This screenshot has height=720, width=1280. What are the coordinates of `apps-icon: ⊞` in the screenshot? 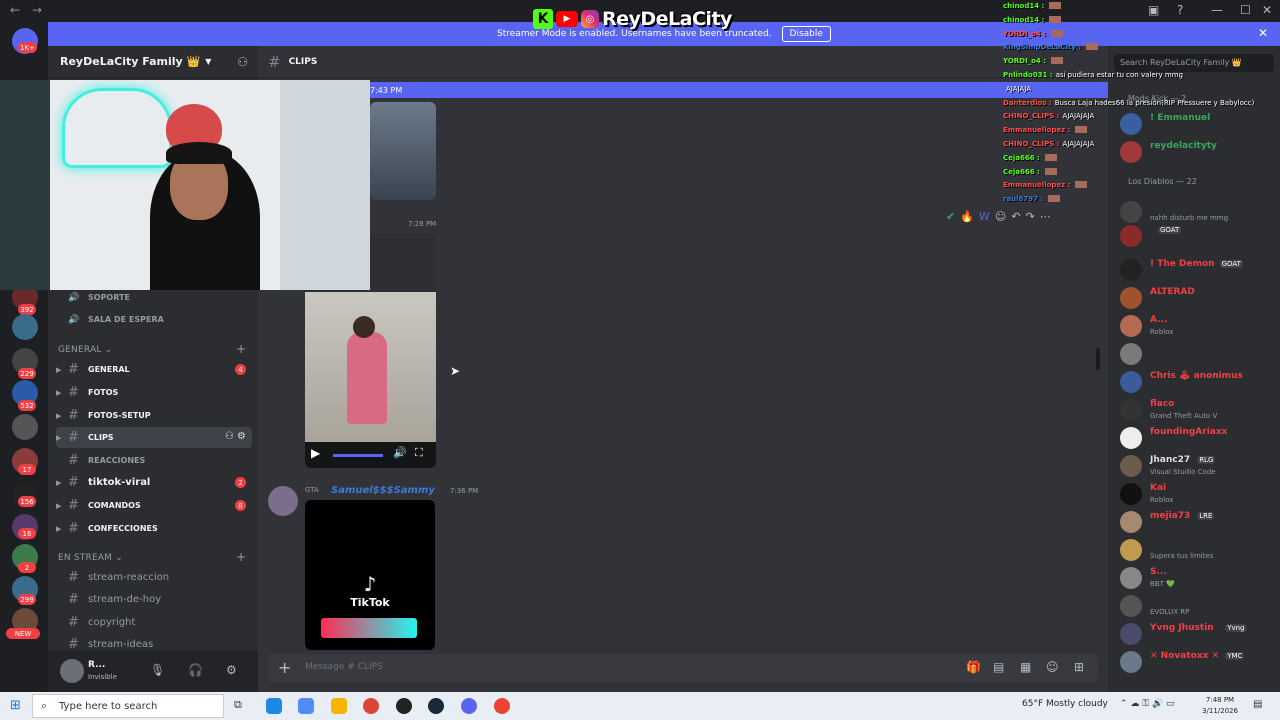 It's located at (1079, 667).